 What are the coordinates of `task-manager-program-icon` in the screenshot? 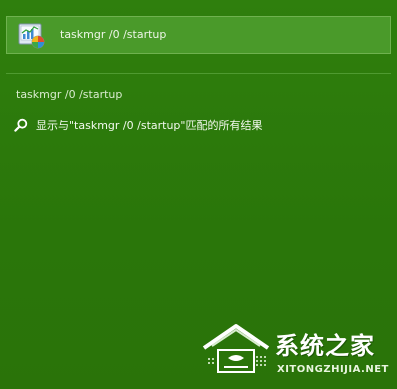 It's located at (31, 36).